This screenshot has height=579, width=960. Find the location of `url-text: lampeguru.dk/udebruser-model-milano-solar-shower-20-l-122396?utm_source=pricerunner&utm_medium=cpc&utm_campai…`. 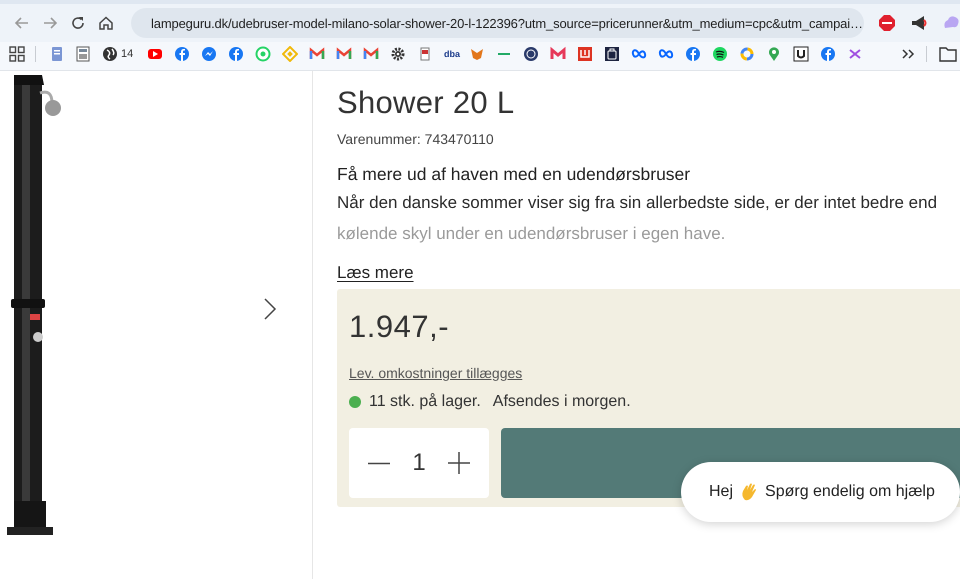

url-text: lampeguru.dk/udebruser-model-milano-solar-shower-20-l-122396?utm_source=pricerunner&utm_medium=cpc&utm_campai… is located at coordinates (507, 23).